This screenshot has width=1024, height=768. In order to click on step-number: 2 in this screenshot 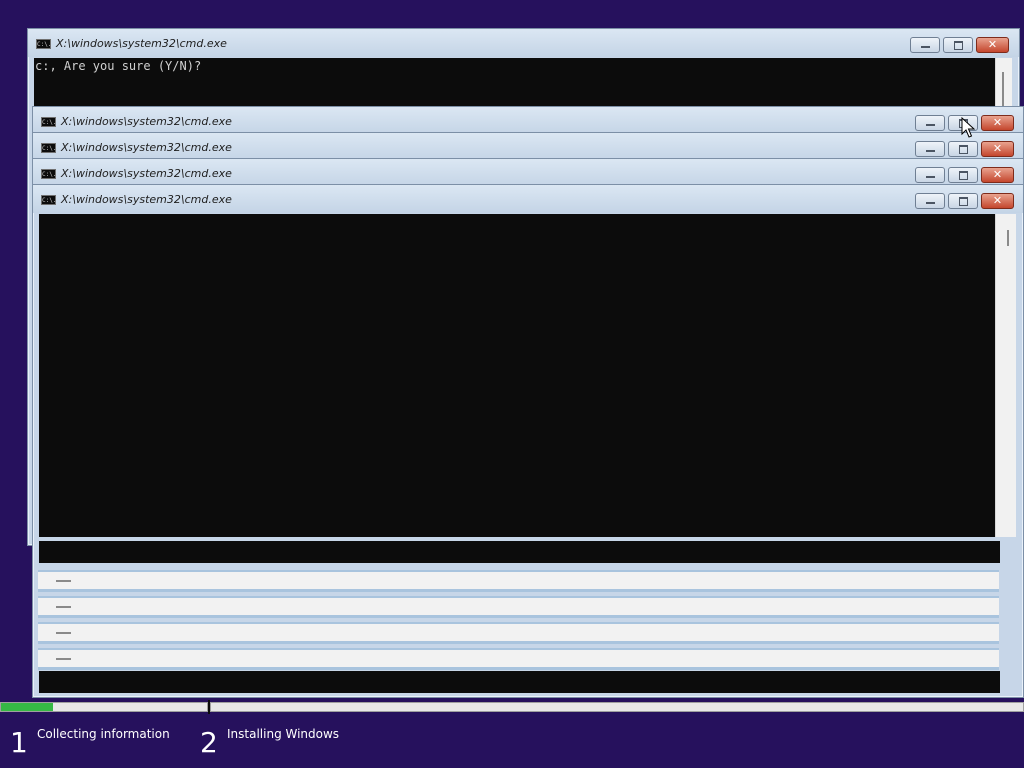, I will do `click(209, 742)`.